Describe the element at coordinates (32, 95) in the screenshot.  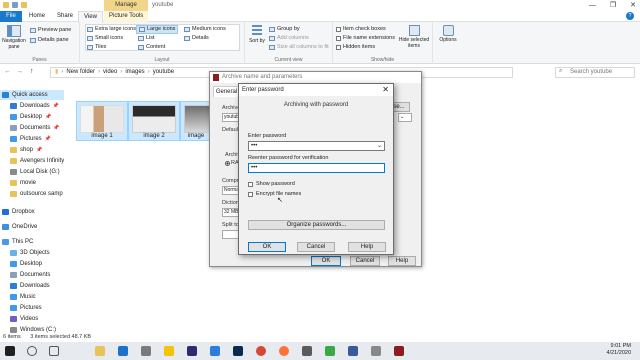
I see `sidebar-item: Quick access` at that location.